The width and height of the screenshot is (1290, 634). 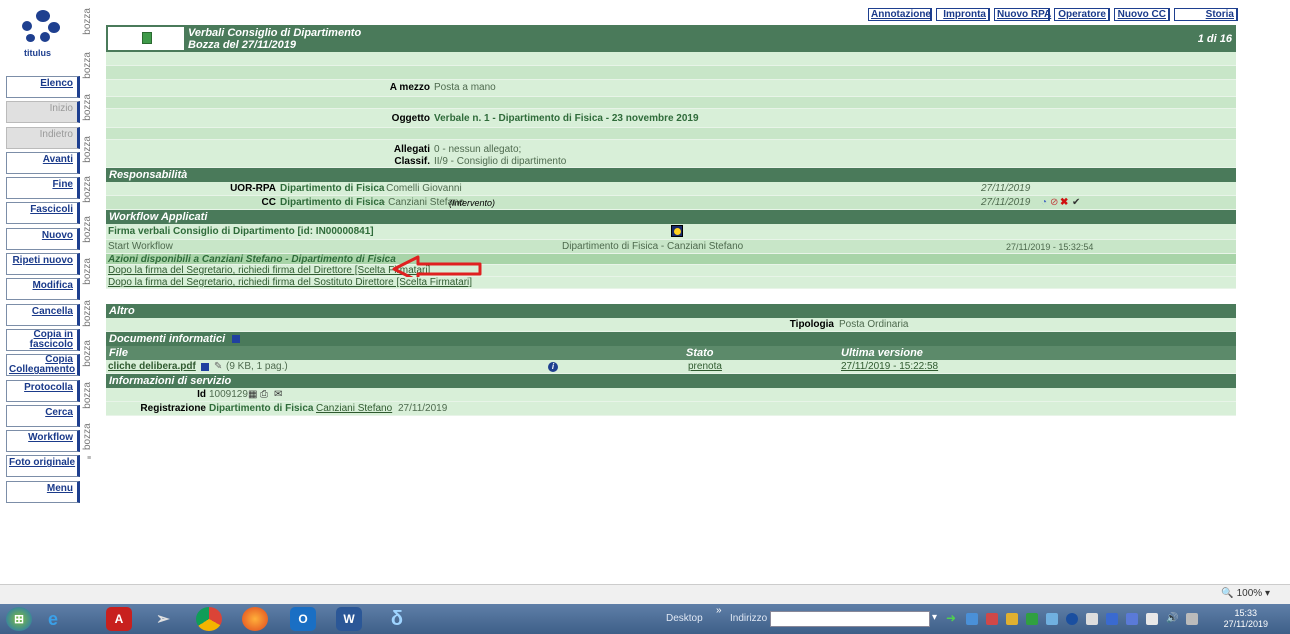 I want to click on desktop-label: Desktop, so click(x=684, y=618).